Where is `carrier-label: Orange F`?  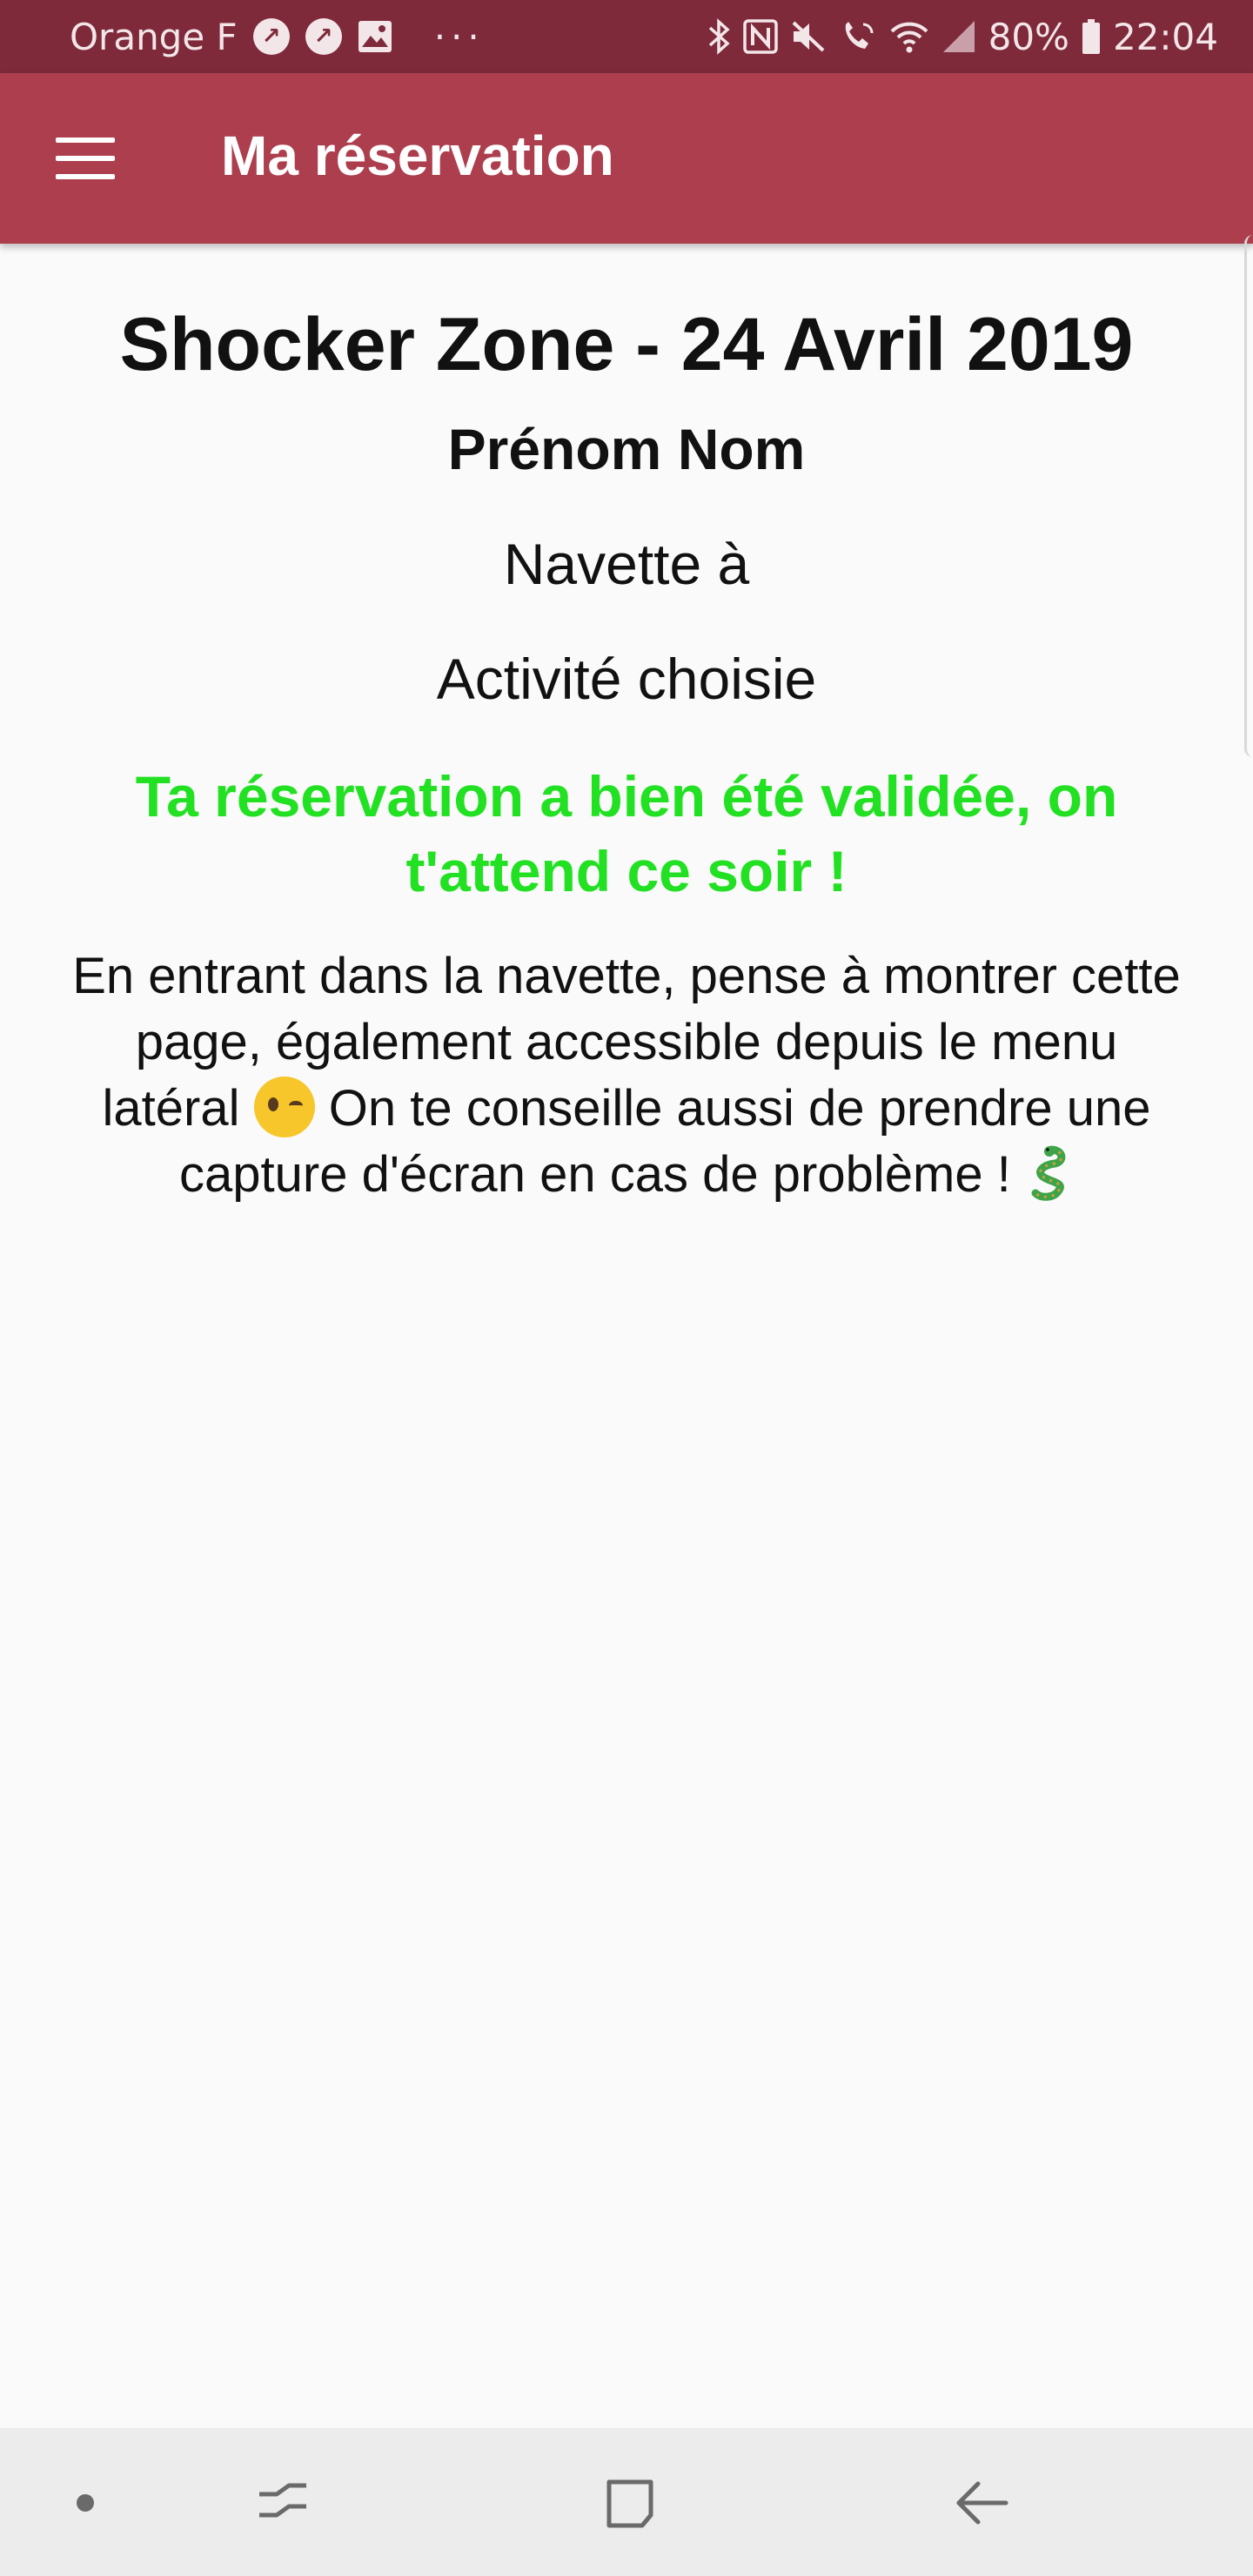 carrier-label: Orange F is located at coordinates (154, 37).